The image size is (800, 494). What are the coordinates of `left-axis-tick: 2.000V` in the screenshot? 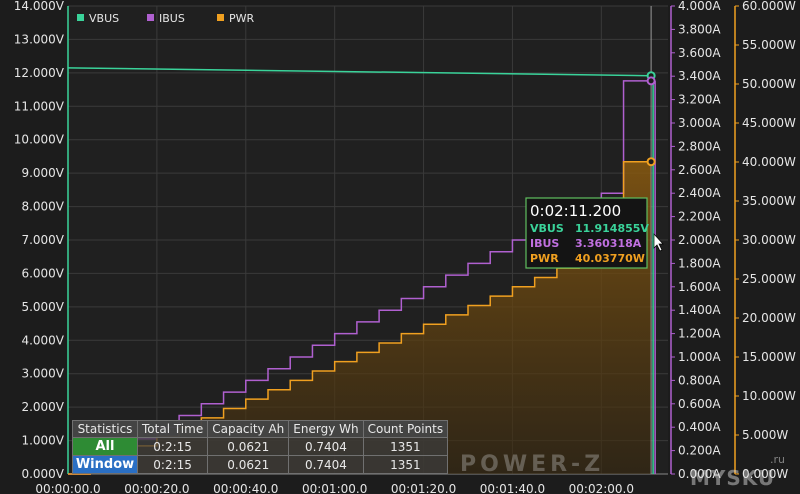 It's located at (42, 407).